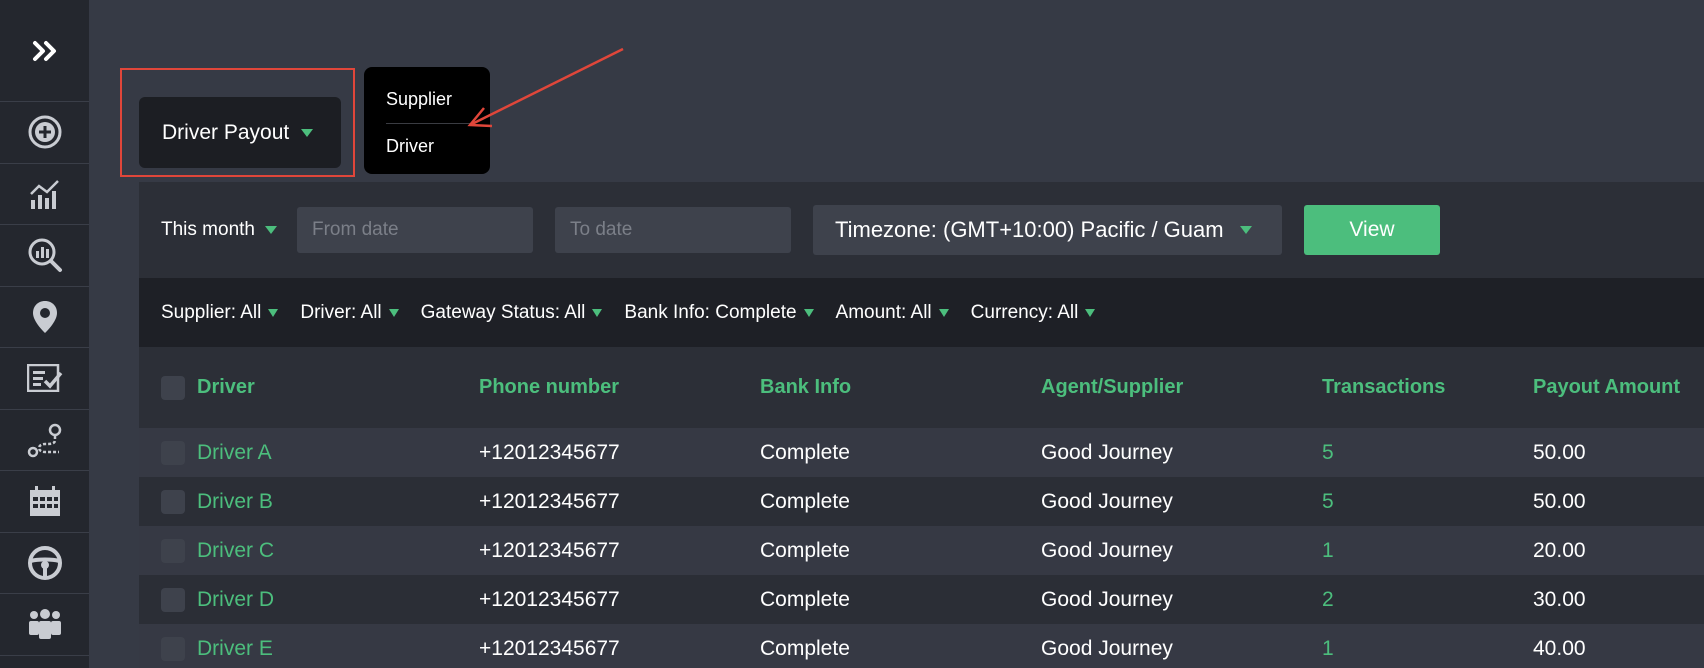 The image size is (1704, 668). I want to click on driver-filter-label: Driver: All, so click(341, 312).